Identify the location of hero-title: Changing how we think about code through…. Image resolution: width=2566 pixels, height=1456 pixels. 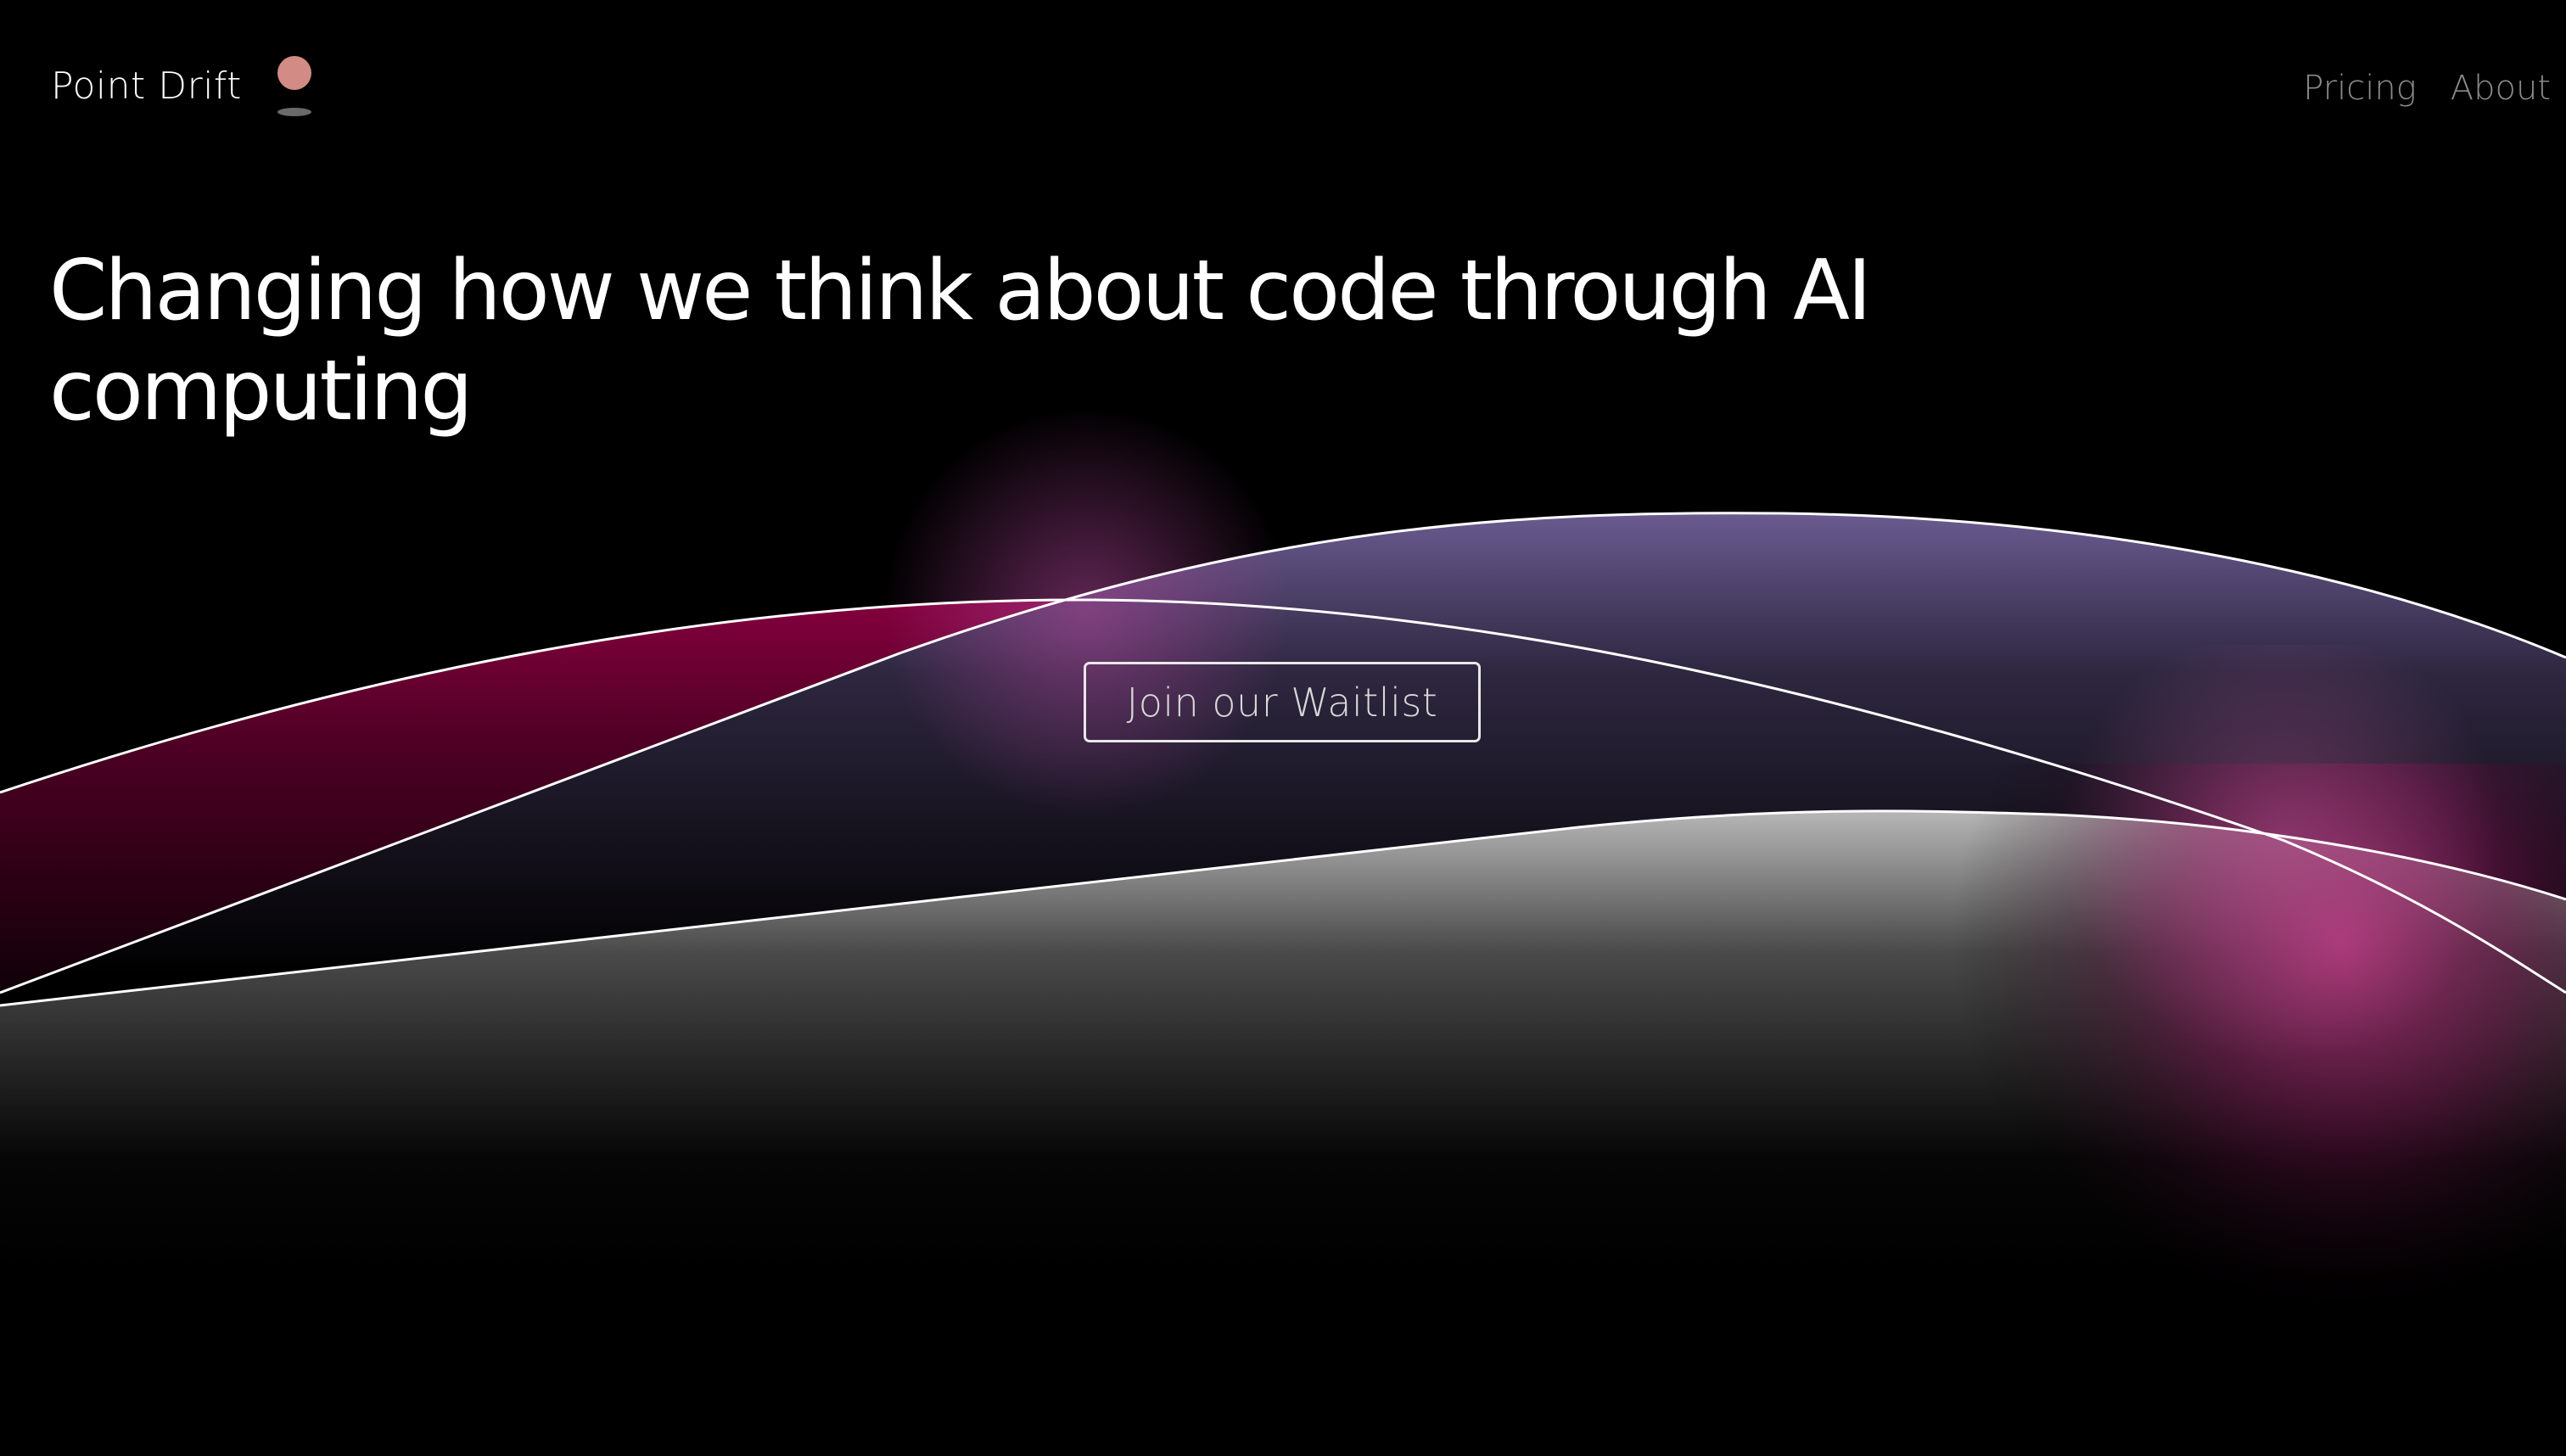
(960, 342).